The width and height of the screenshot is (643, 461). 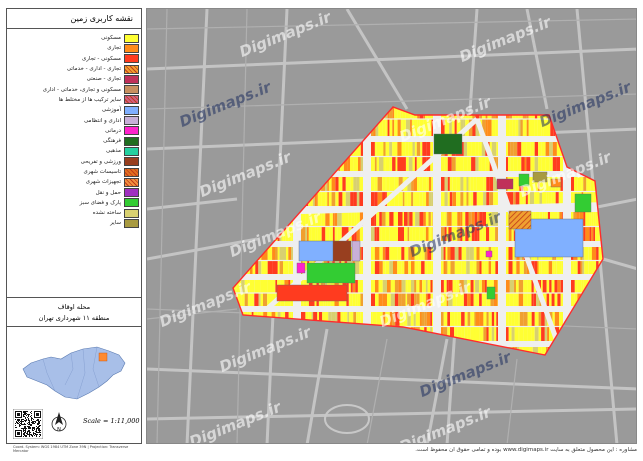 I want to click on legend-item-label: مذهبی, so click(x=113, y=151).